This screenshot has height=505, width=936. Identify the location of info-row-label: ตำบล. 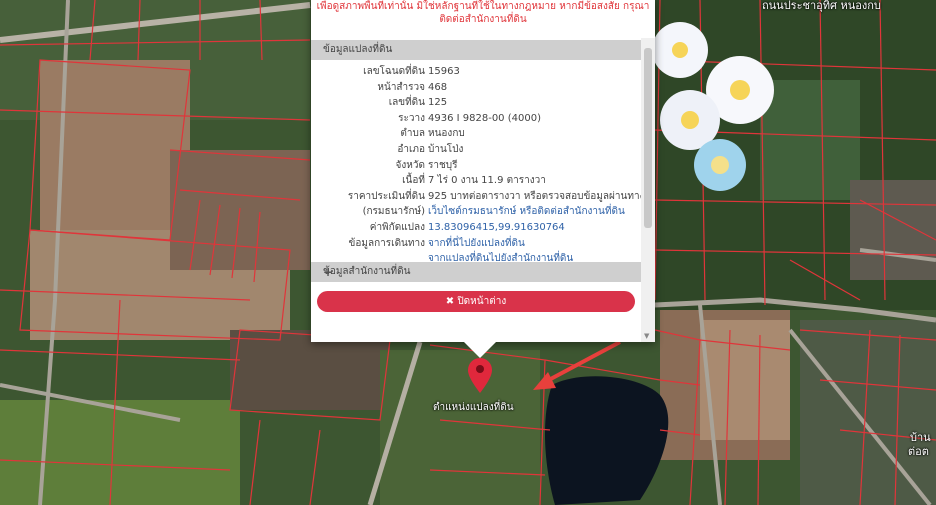
(412, 134).